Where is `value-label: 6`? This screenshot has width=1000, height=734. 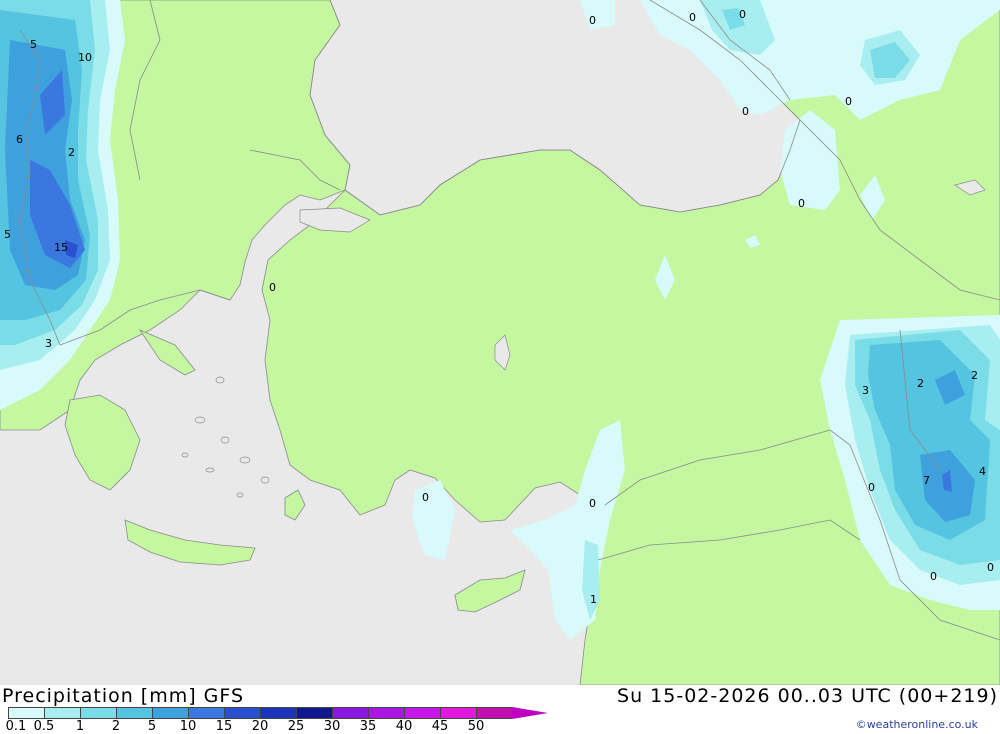
value-label: 6 is located at coordinates (19, 139).